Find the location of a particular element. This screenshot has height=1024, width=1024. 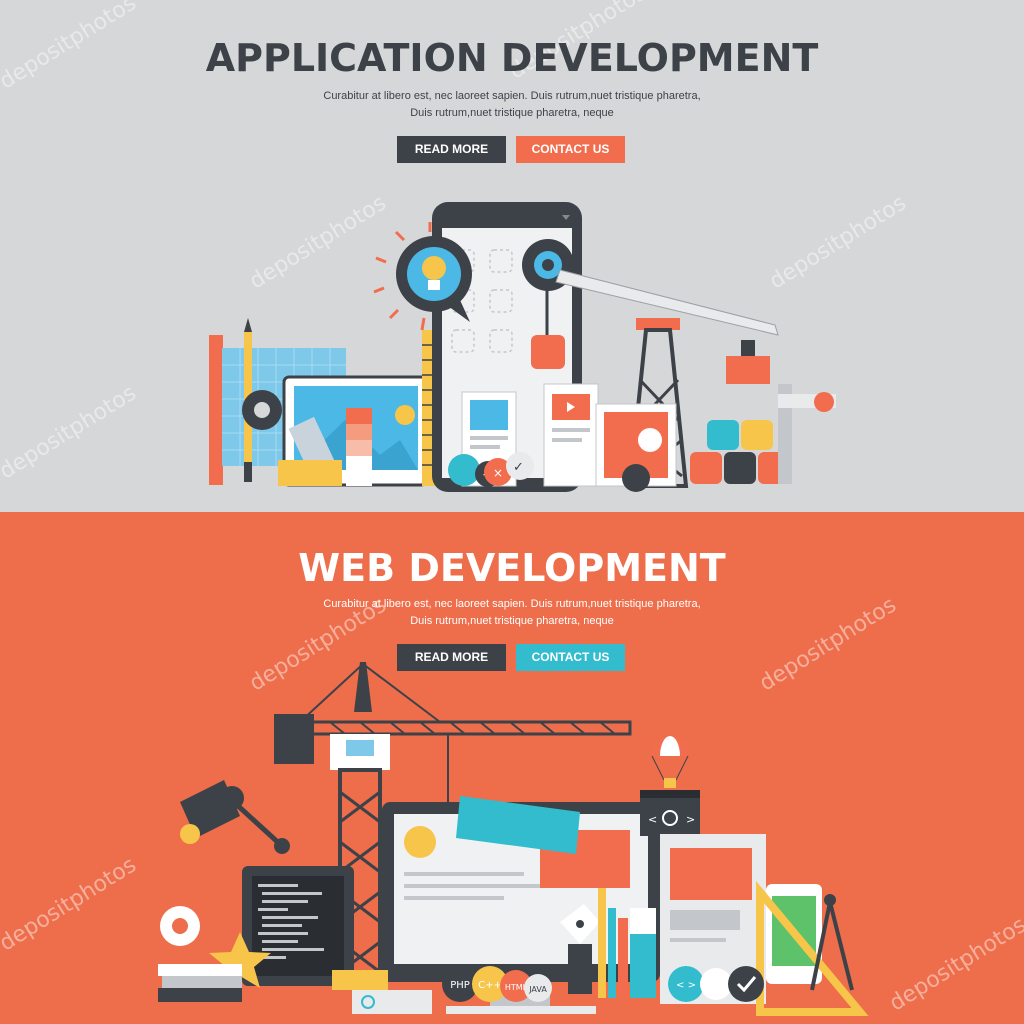

hazard-barrier is located at coordinates (360, 980).